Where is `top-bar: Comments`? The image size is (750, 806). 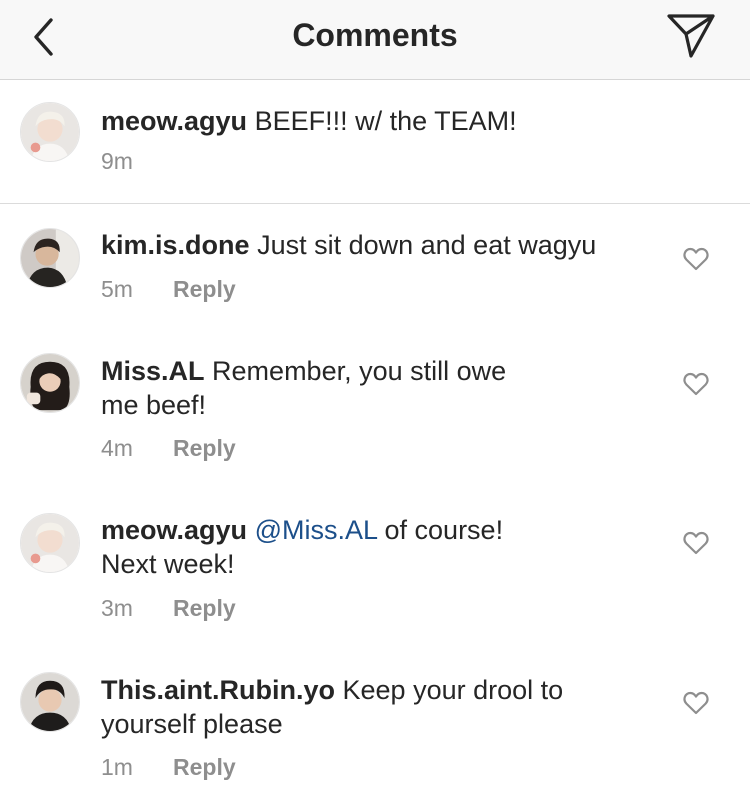 top-bar: Comments is located at coordinates (375, 40).